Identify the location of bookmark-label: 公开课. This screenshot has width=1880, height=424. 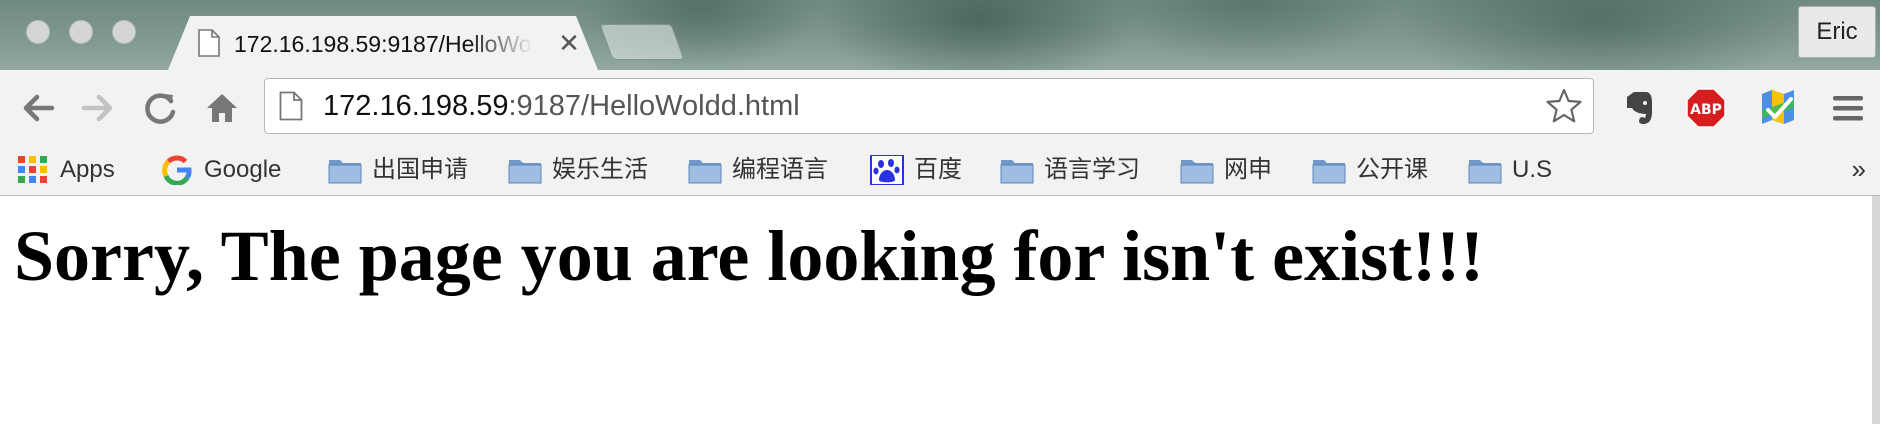
(1392, 169).